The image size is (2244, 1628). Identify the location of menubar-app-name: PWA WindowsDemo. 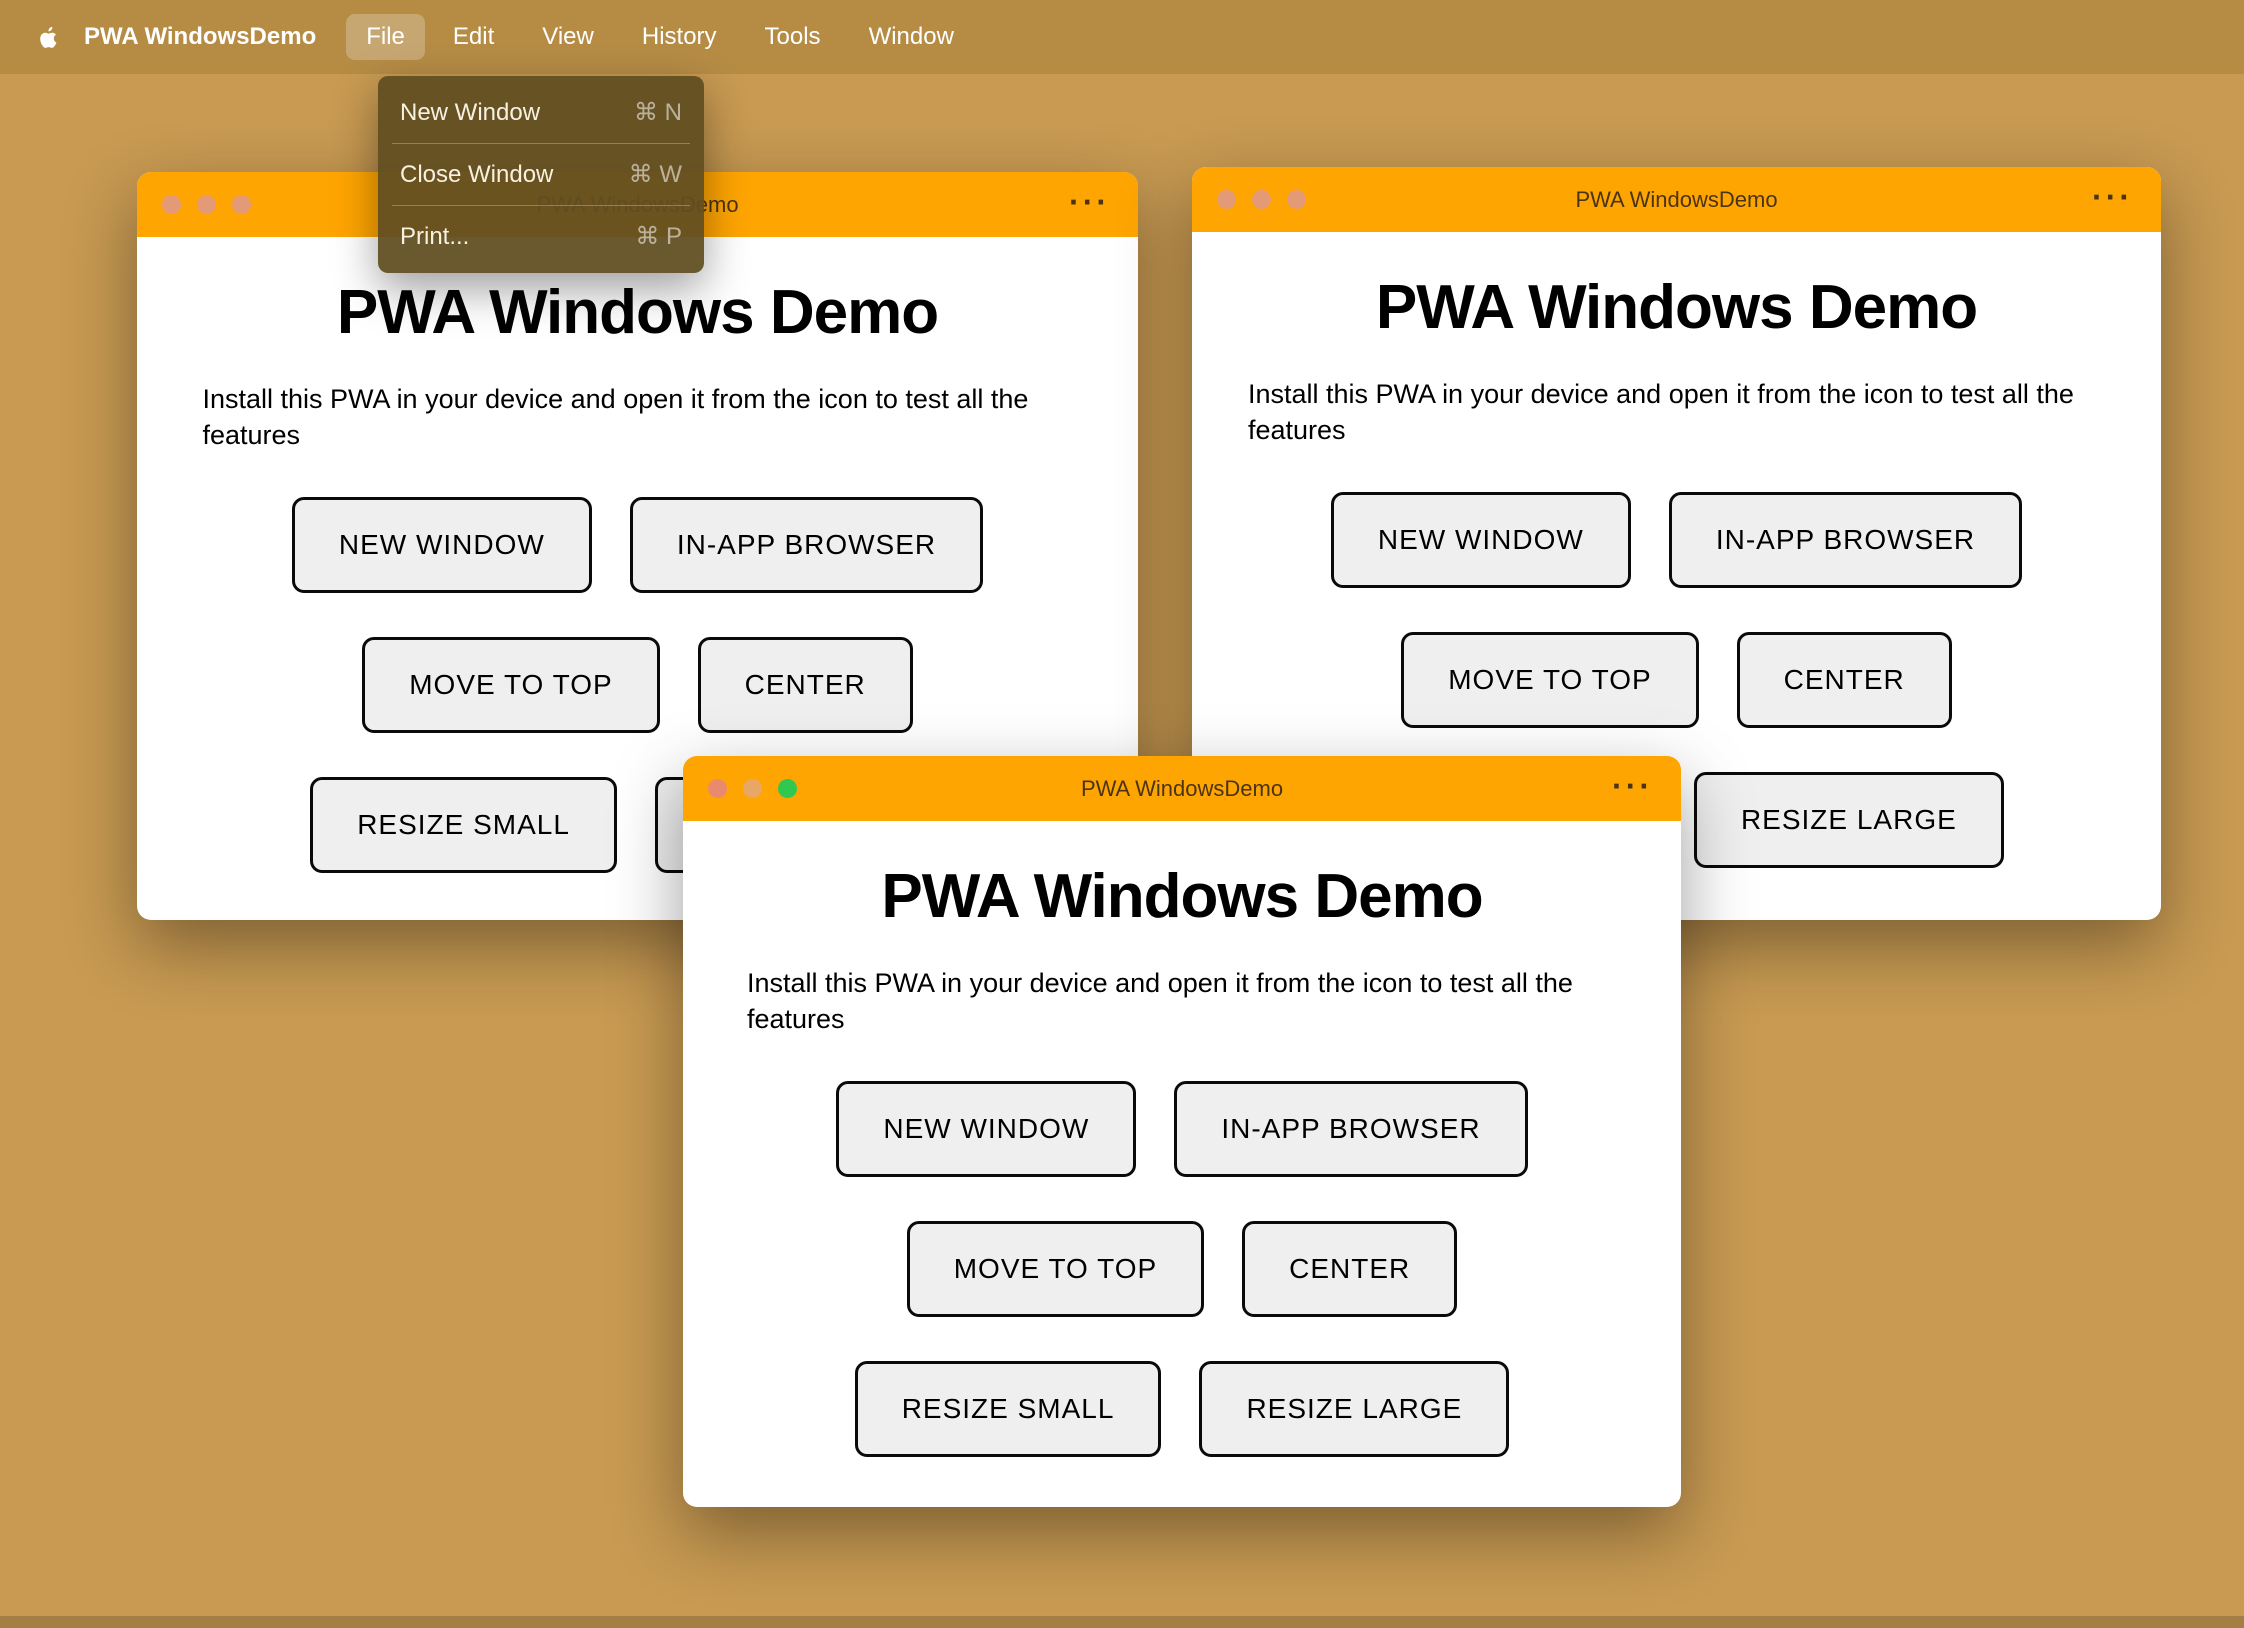
(200, 37).